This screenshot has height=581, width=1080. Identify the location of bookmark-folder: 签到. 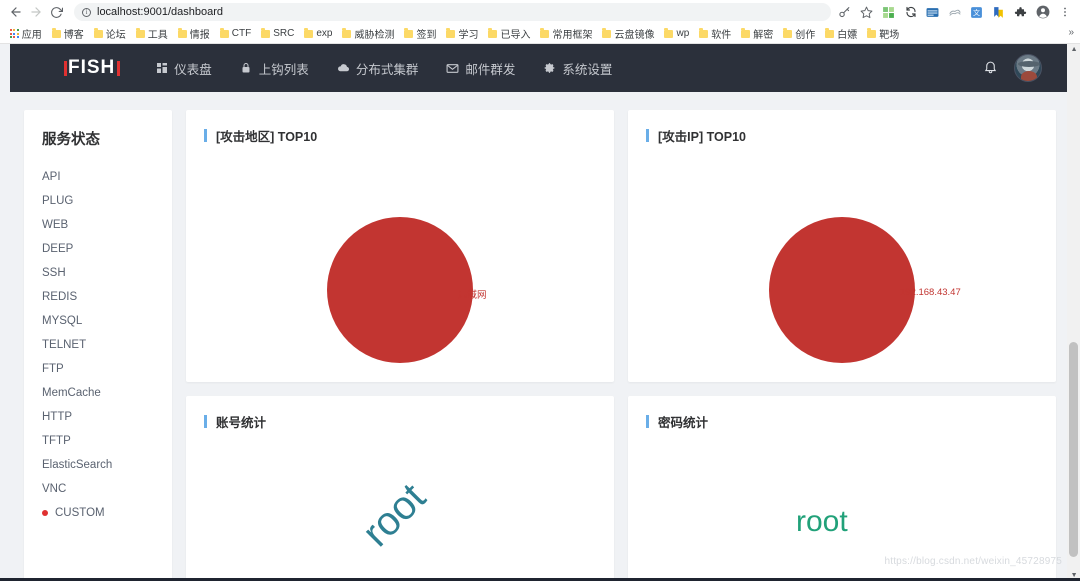
(420, 33).